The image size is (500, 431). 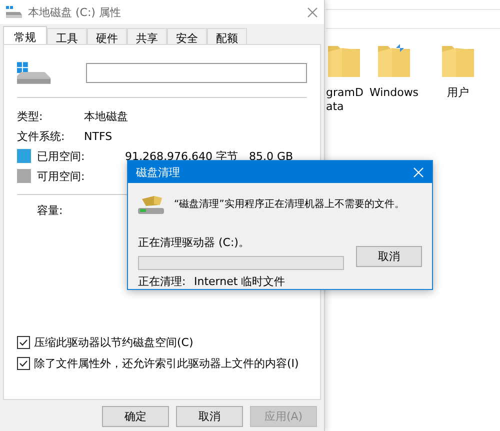 I want to click on cancel-button: 取消, so click(x=389, y=256).